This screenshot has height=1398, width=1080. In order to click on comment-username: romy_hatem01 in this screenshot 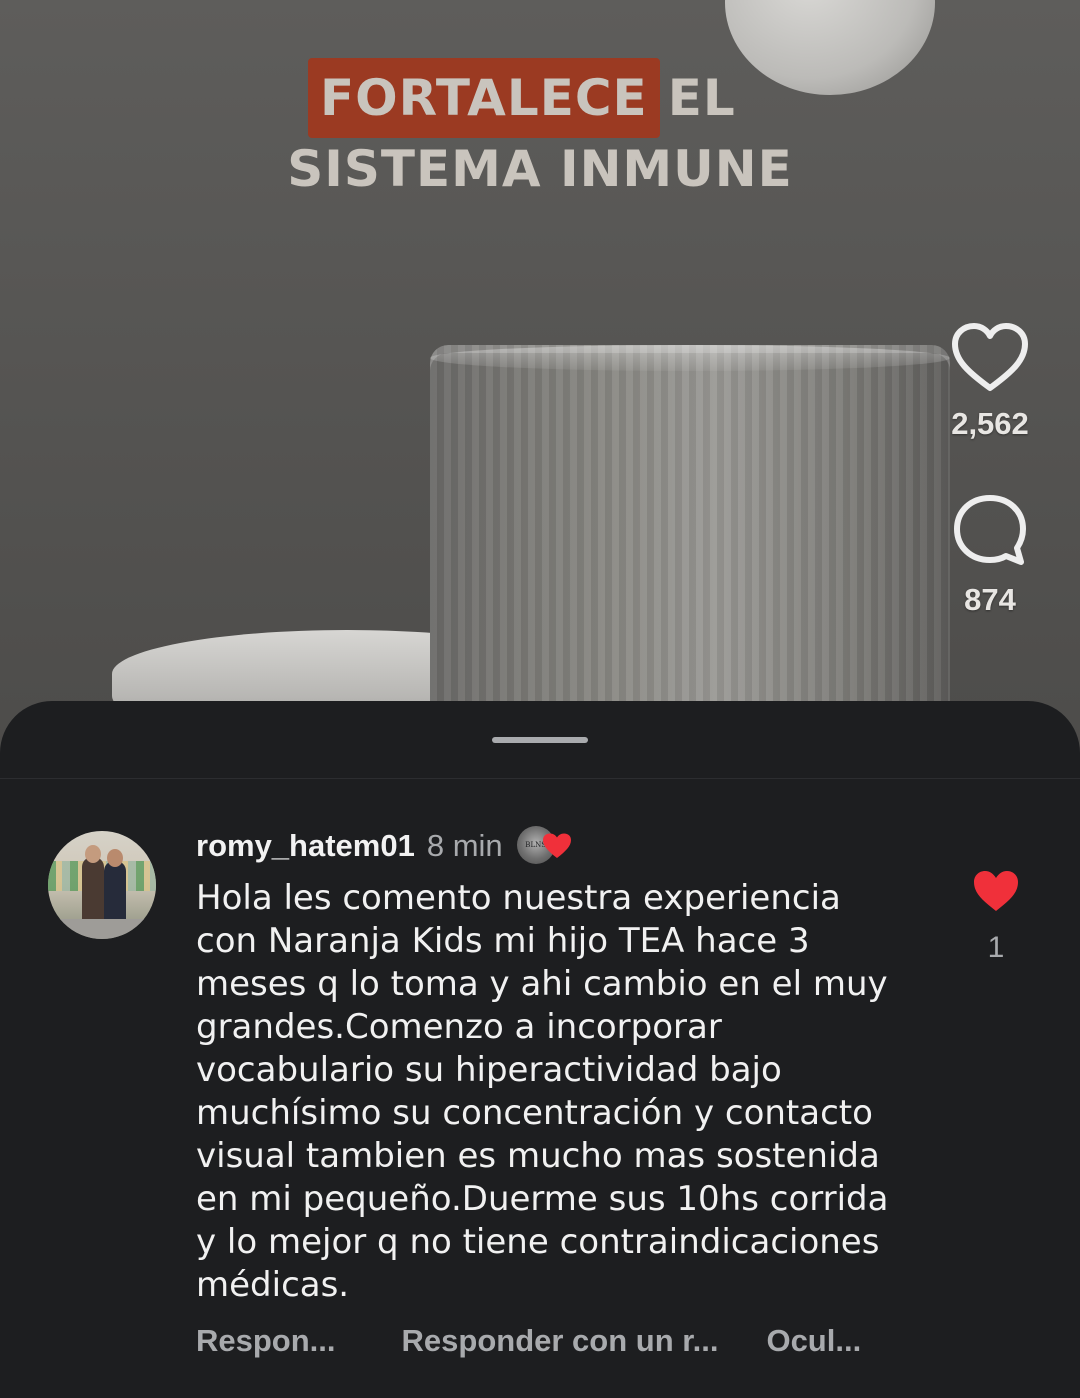, I will do `click(305, 846)`.